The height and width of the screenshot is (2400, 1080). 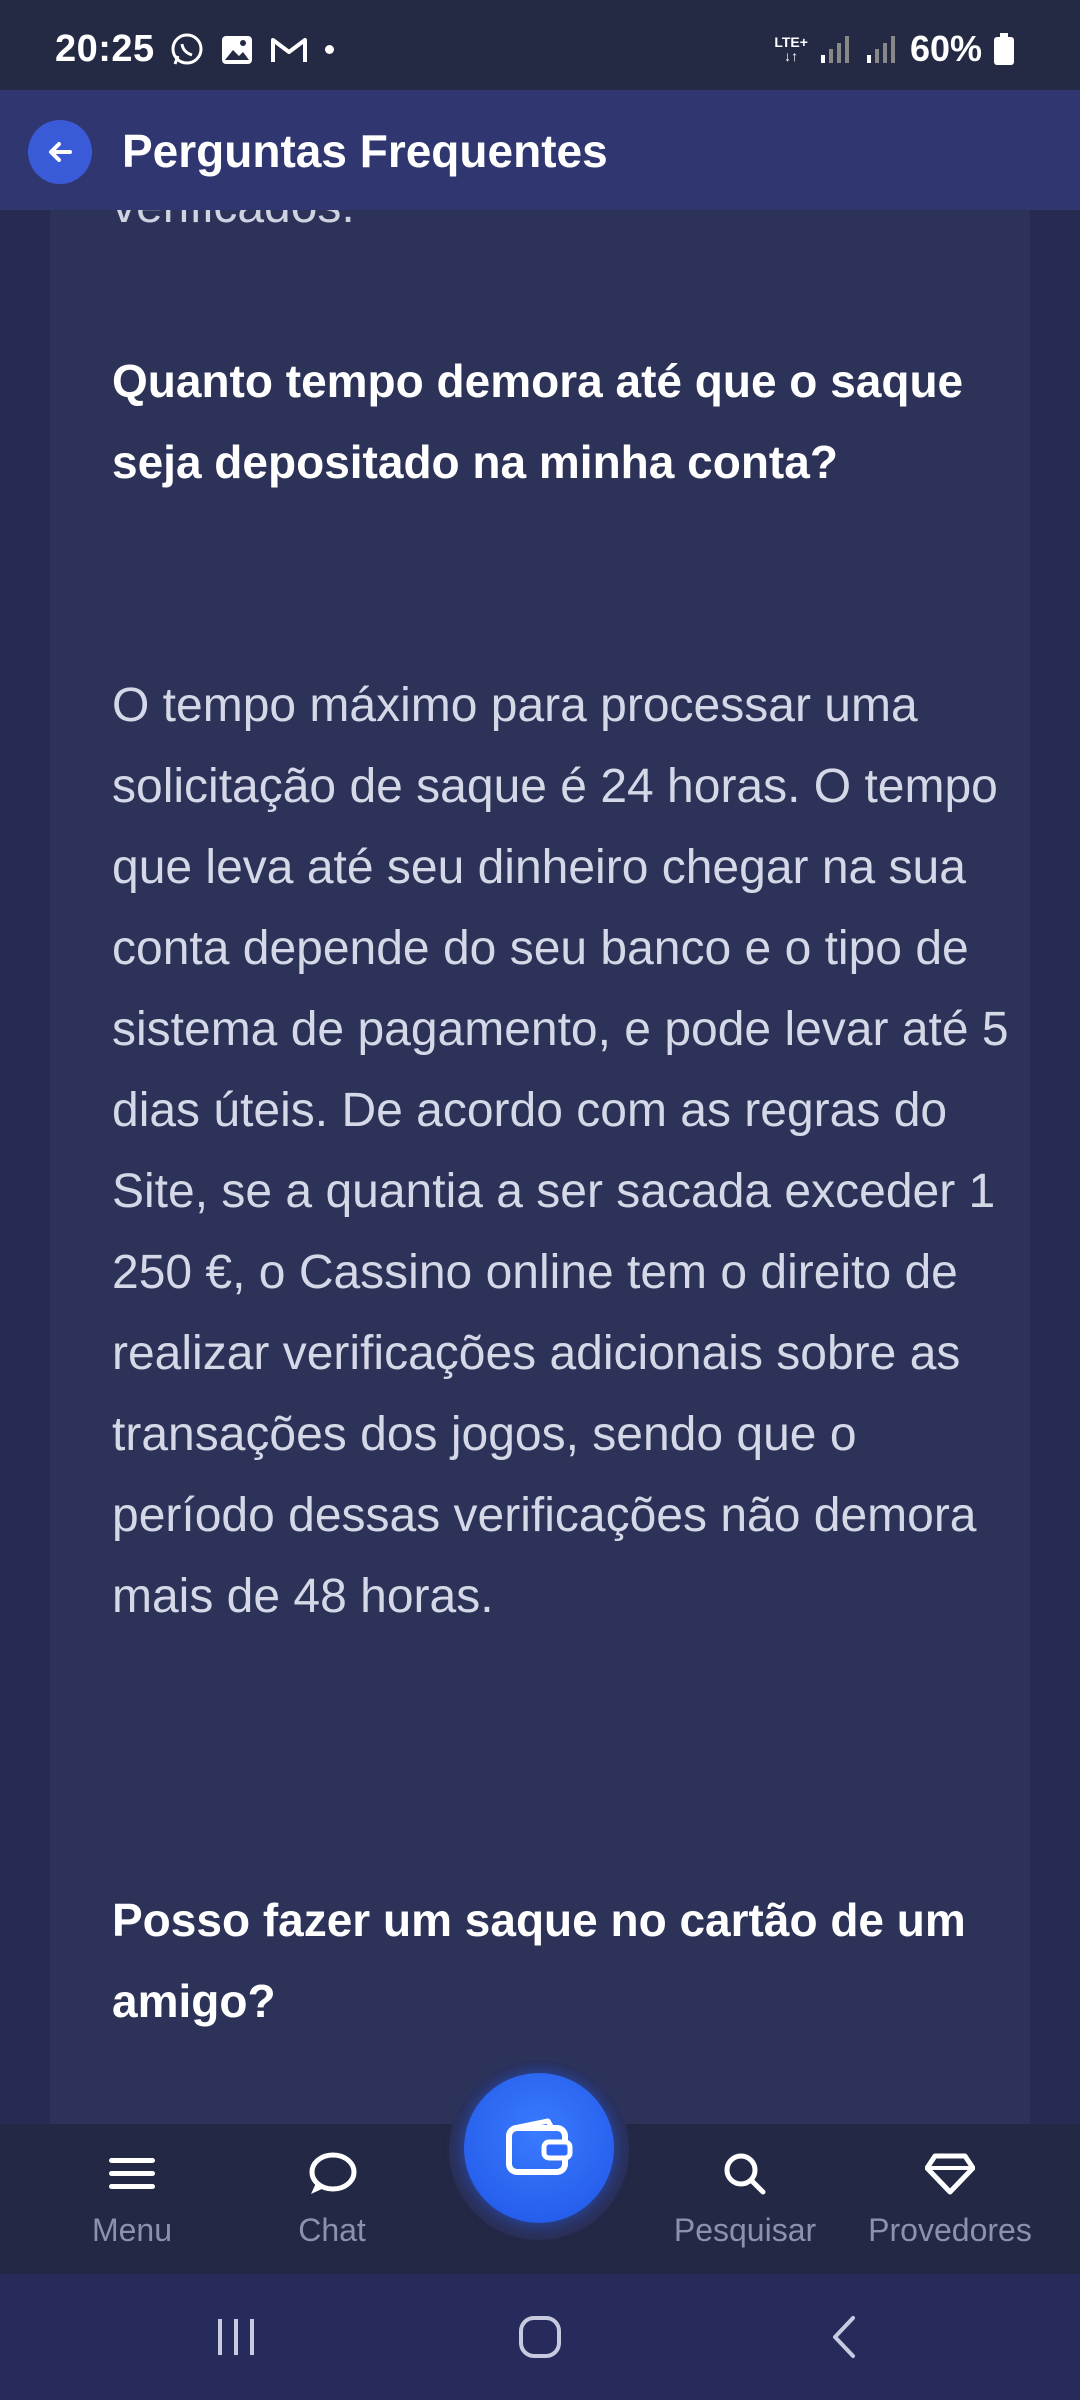 What do you see at coordinates (945, 48) in the screenshot?
I see `battery-percent: 60%` at bounding box center [945, 48].